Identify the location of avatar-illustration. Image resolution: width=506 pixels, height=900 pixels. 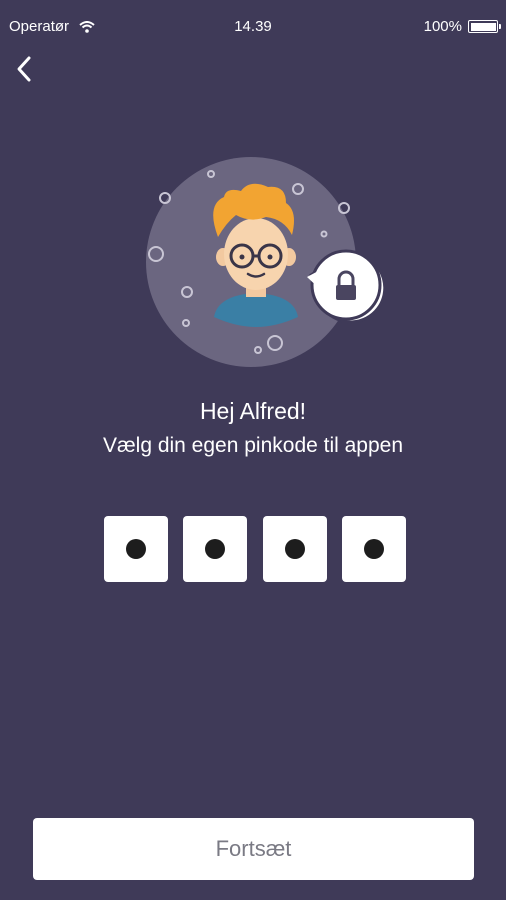
(271, 267).